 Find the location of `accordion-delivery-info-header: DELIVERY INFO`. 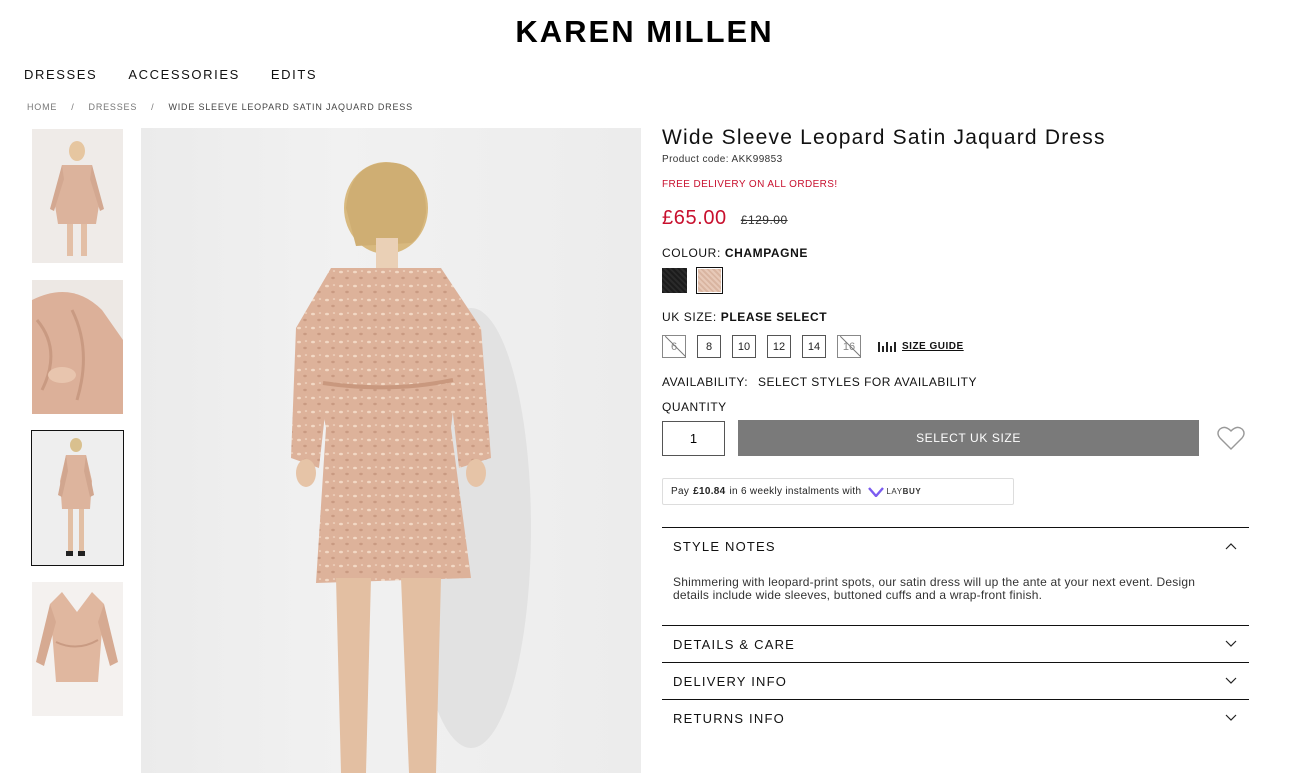

accordion-delivery-info-header: DELIVERY INFO is located at coordinates (955, 681).